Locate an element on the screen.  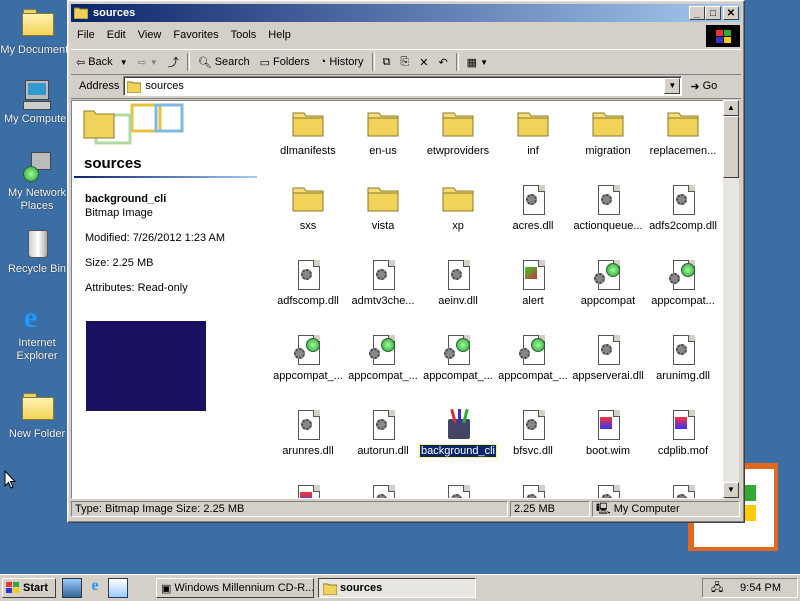
file-item: acres.dll is located at coordinates (533, 208).